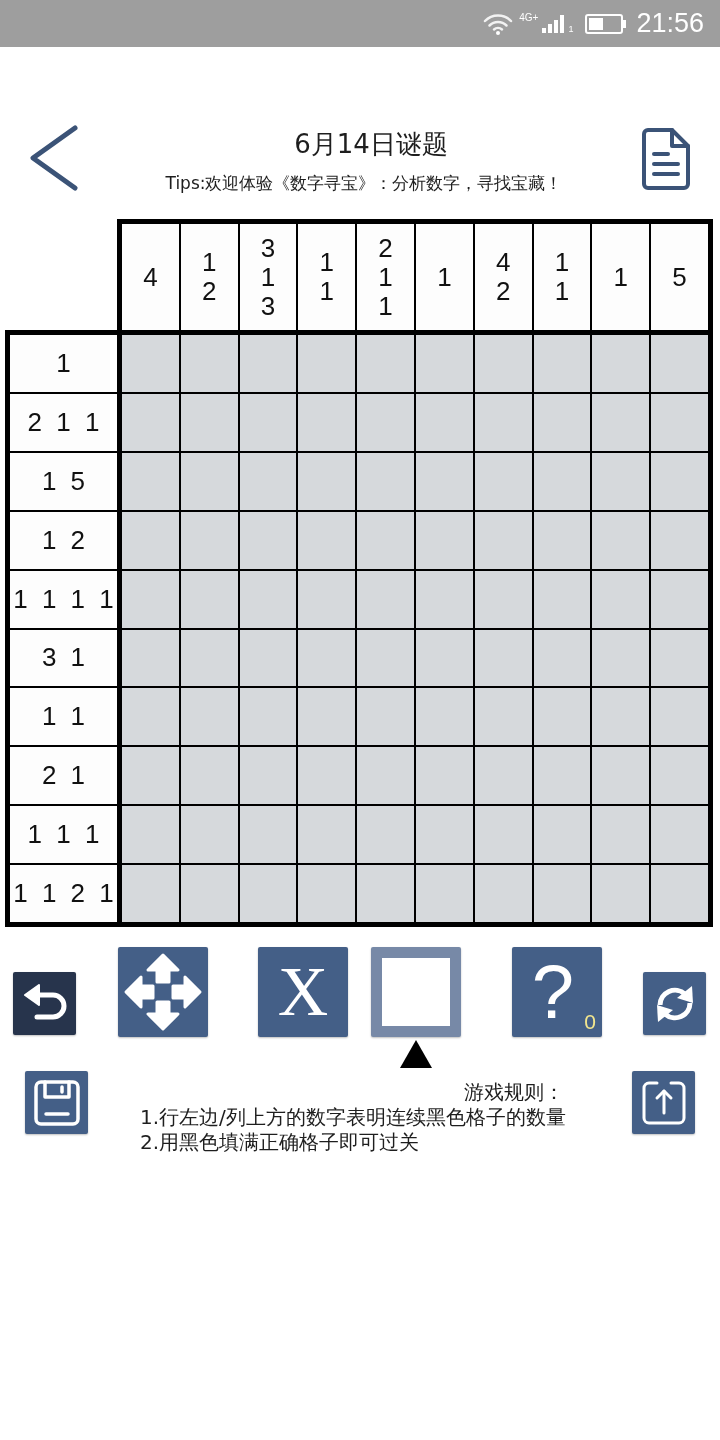 The image size is (720, 1440). I want to click on share-button, so click(663, 1102).